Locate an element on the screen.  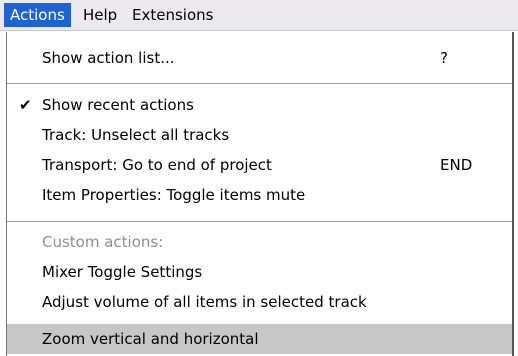
menu-item-label: Track: Unselect all tracks is located at coordinates (136, 135).